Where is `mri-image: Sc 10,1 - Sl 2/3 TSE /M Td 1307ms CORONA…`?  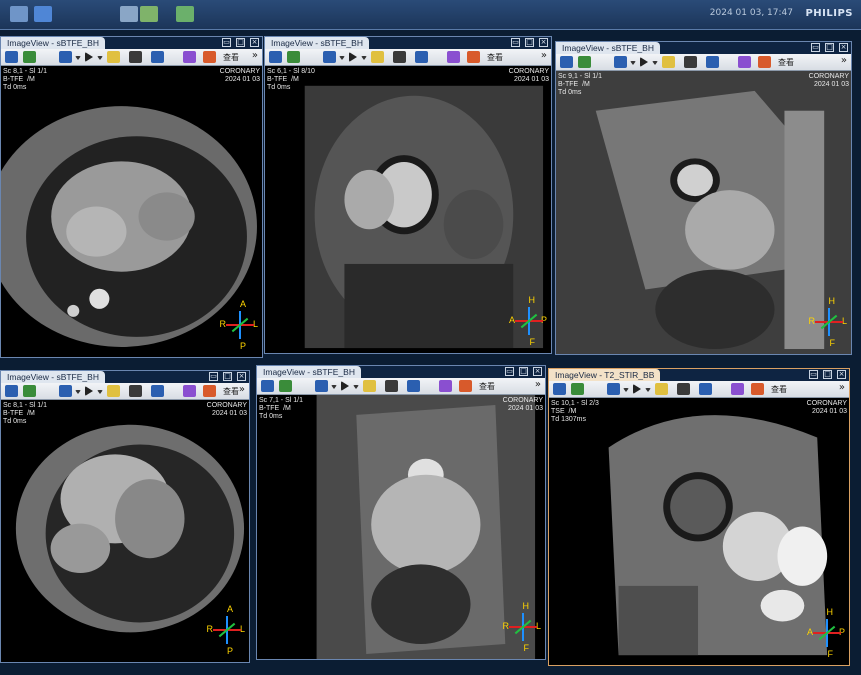 mri-image: Sc 10,1 - Sl 2/3 TSE /M Td 1307ms CORONA… is located at coordinates (699, 531).